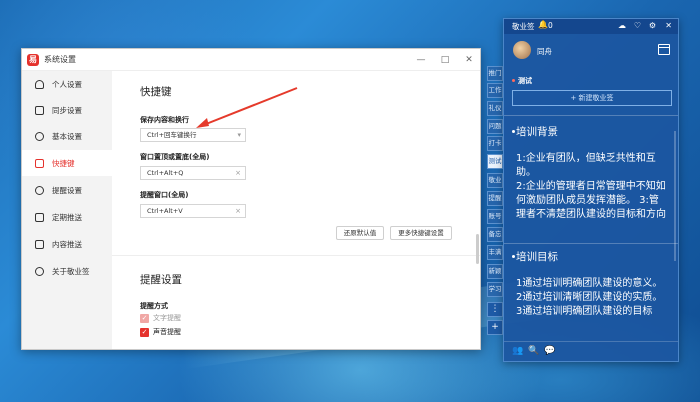 This screenshot has height=402, width=700. I want to click on person-icon, so click(39, 84).